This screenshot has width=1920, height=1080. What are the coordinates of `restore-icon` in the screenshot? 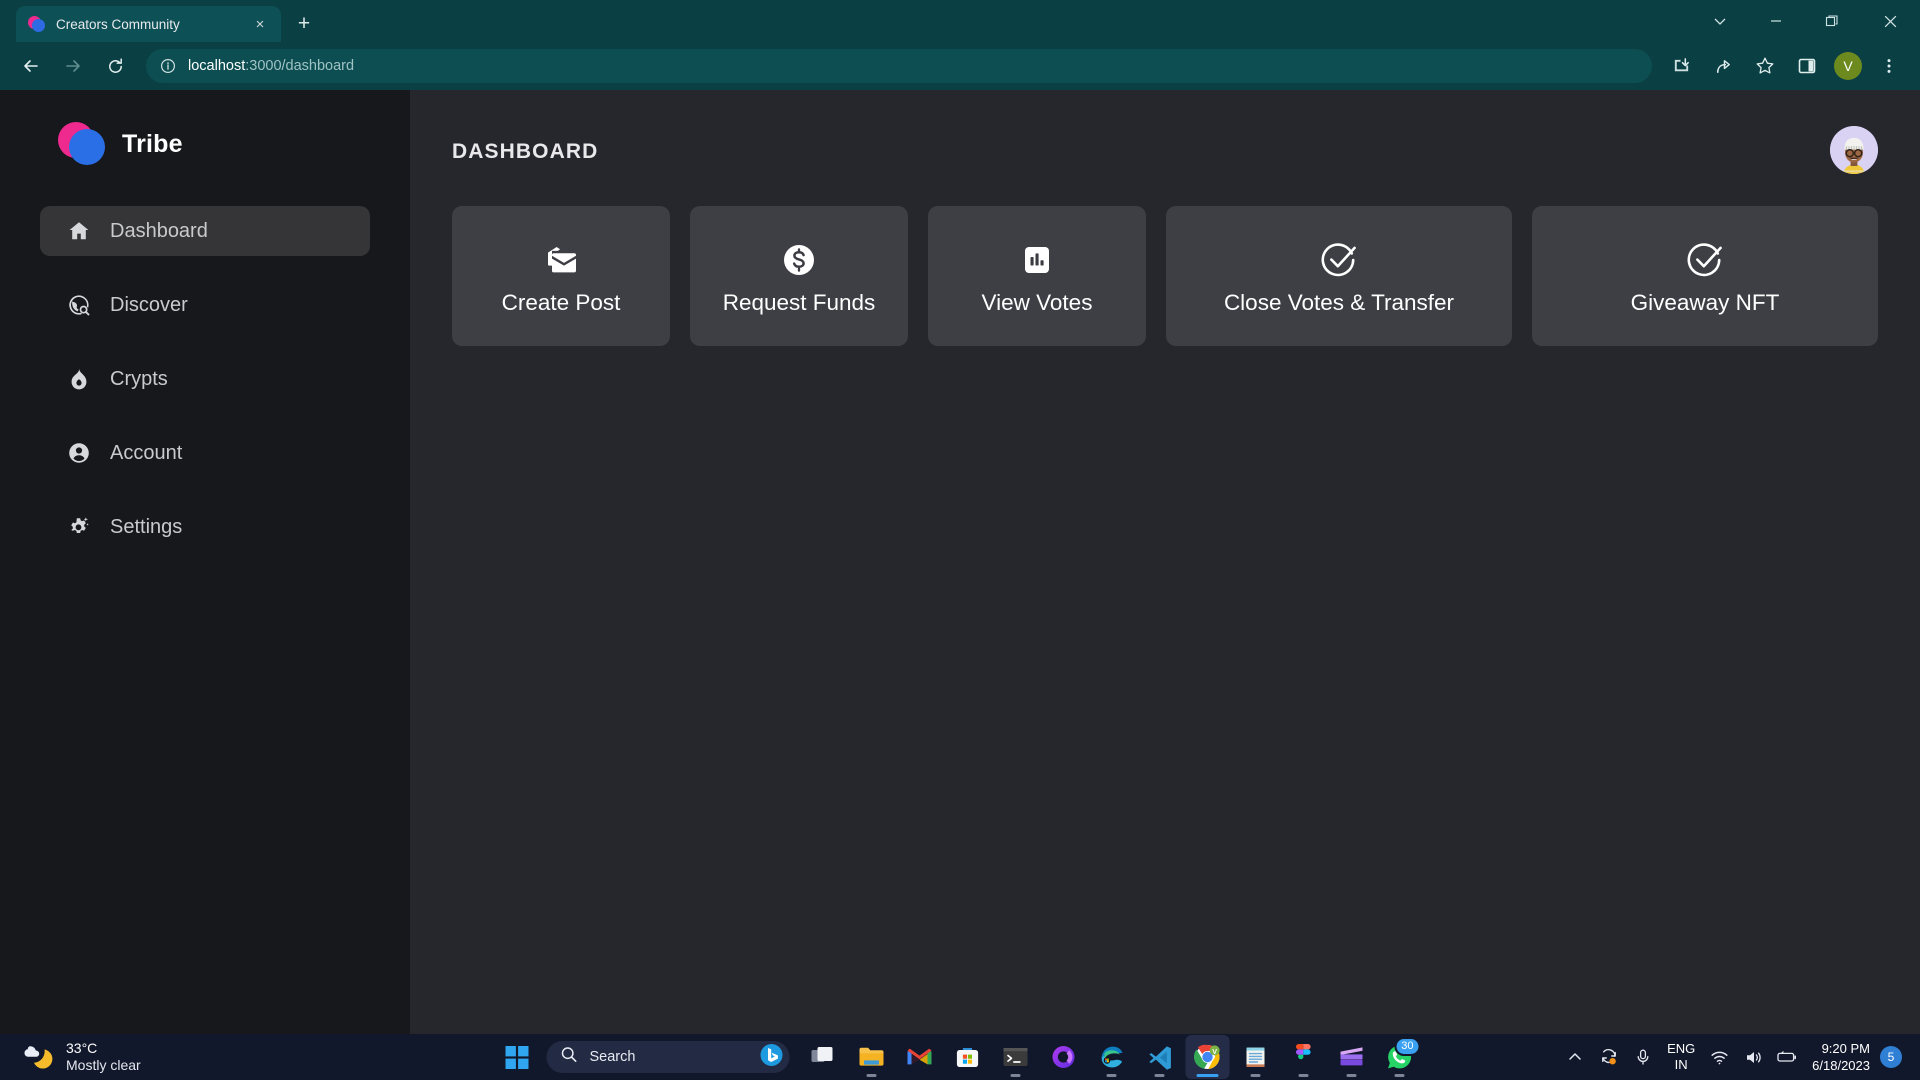 It's located at (1832, 21).